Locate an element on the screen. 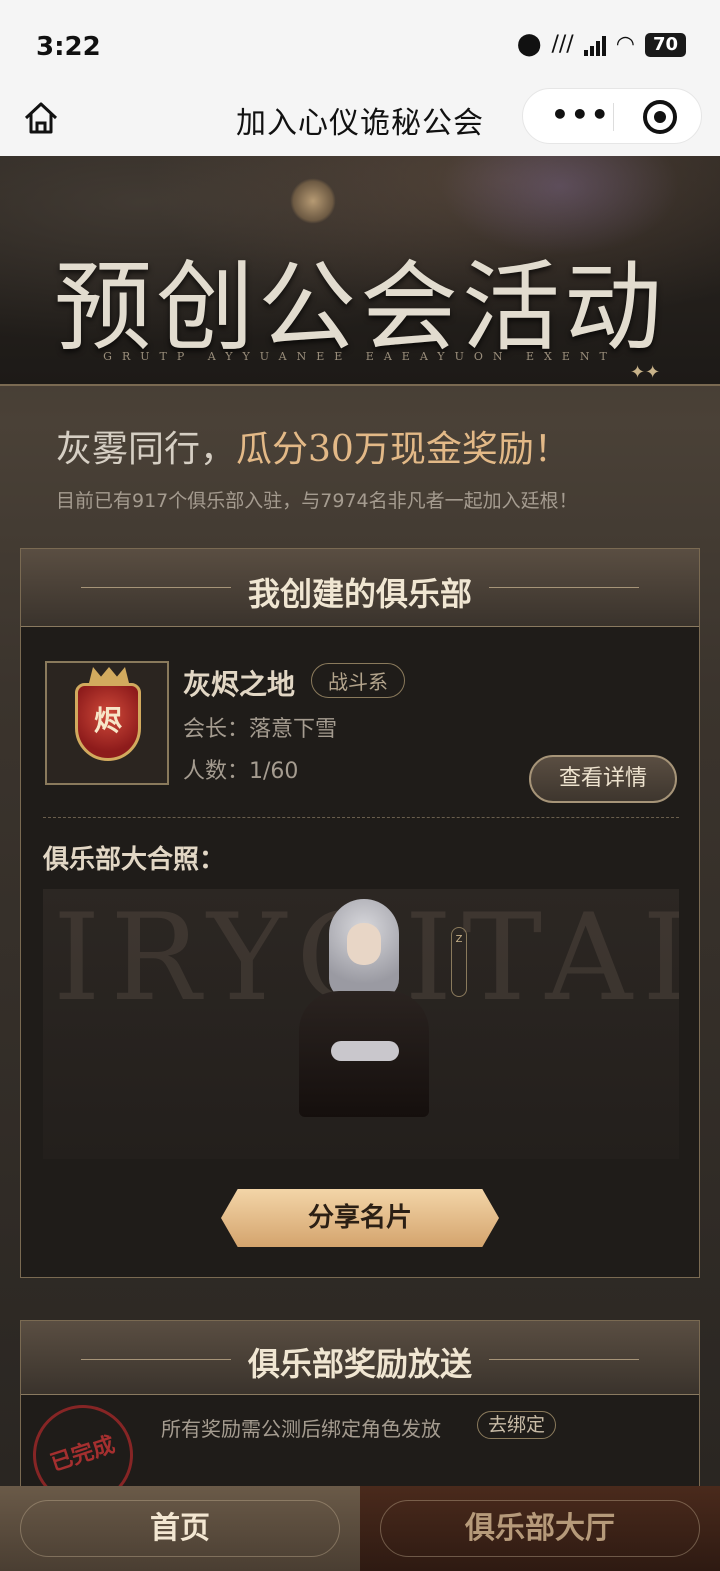  my-club-header: 我创建的俱乐部 is located at coordinates (360, 588).